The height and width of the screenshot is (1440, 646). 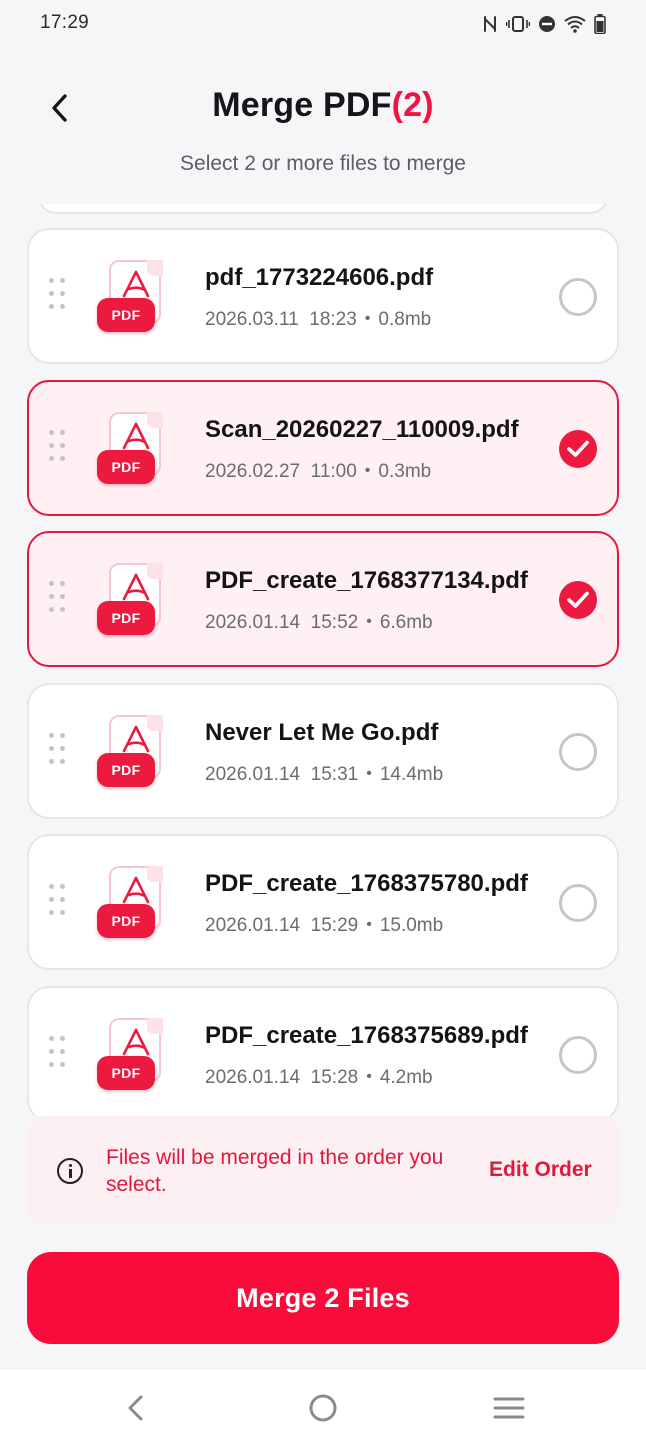 I want to click on file-name: Never Let Me Go.pdf, so click(x=322, y=732).